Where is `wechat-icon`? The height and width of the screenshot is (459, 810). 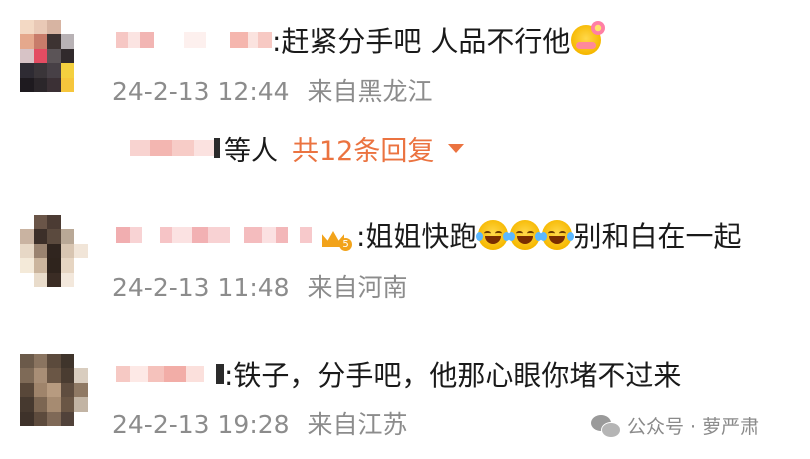
wechat-icon is located at coordinates (606, 426).